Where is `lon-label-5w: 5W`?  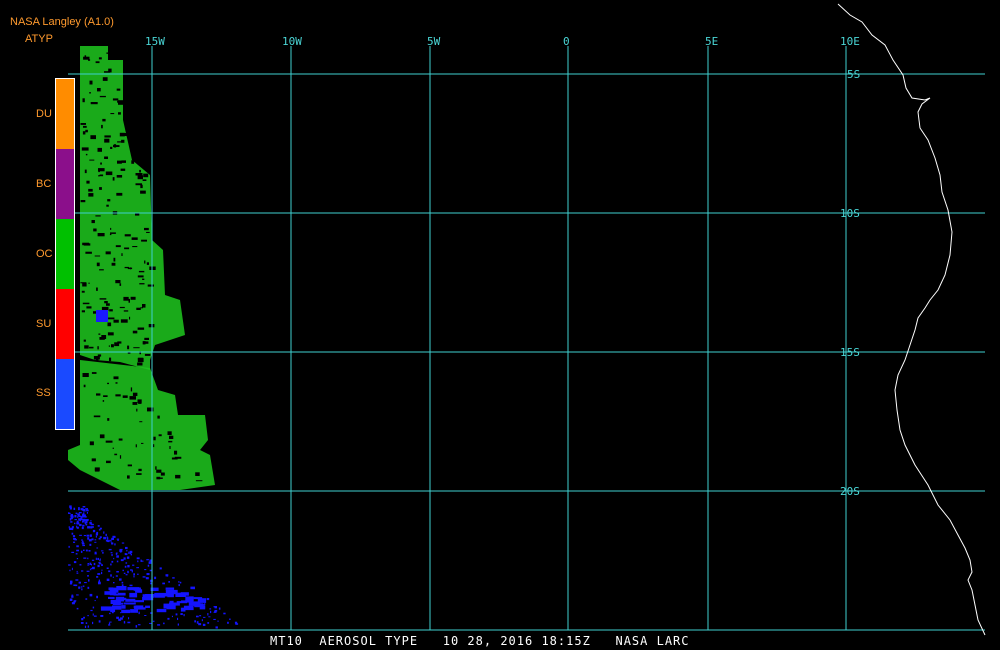 lon-label-5w: 5W is located at coordinates (434, 41).